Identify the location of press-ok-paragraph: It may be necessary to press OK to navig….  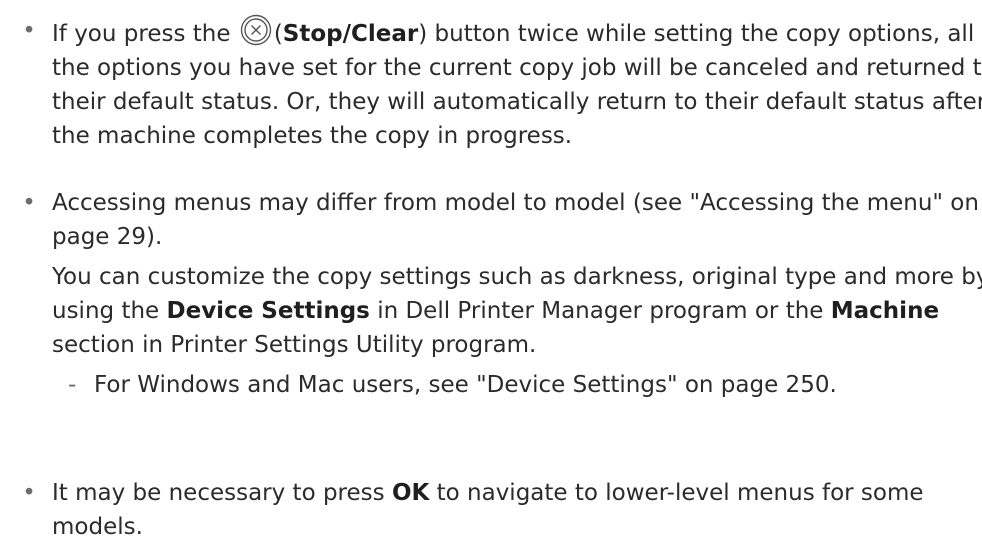
(517, 510).